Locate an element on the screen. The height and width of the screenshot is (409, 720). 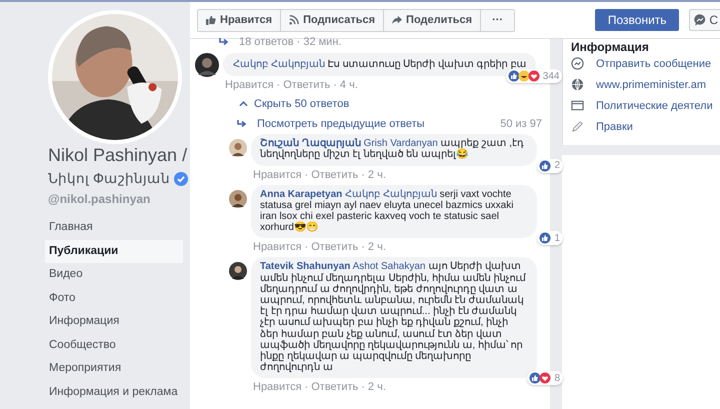
comment-text: Հակոբ Հակոբյան Էս ստատուսը Սերժի վախտ գրեիր բա is located at coordinates (379, 64).